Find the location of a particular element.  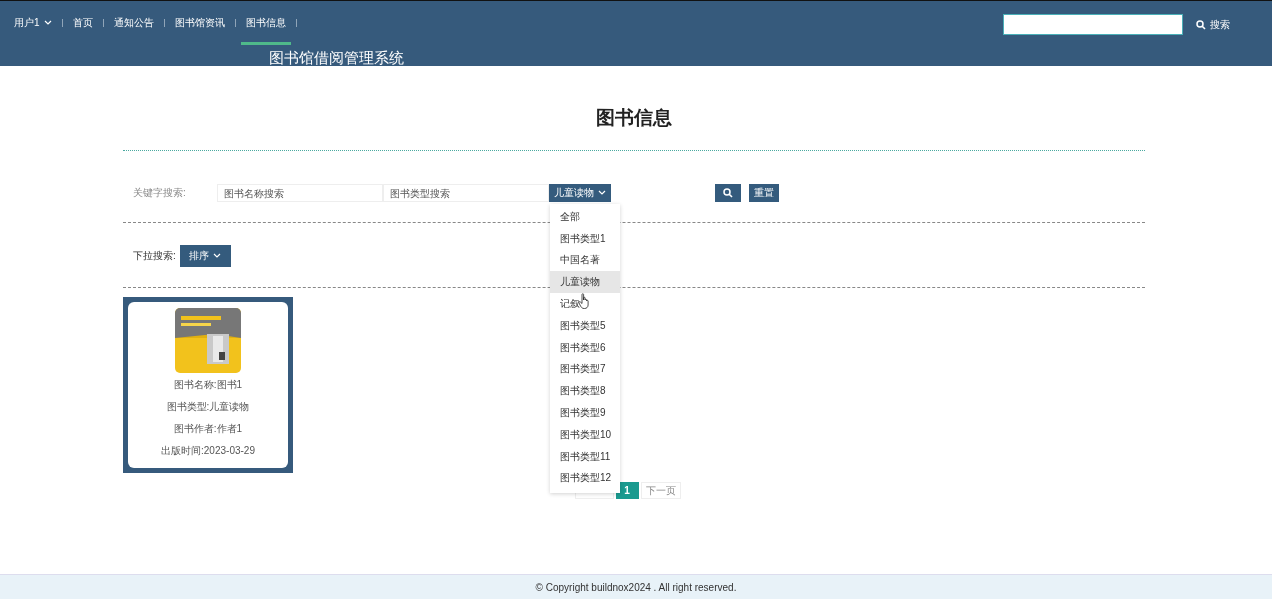

search-button: 搜索 is located at coordinates (1213, 24).